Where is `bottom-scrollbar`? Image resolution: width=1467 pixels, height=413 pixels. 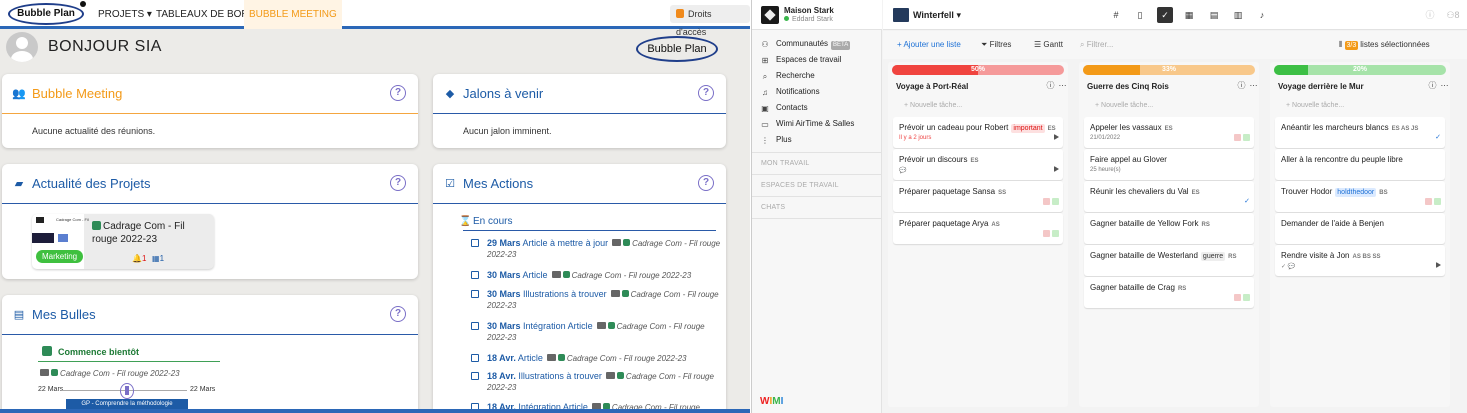
bottom-scrollbar is located at coordinates (375, 411).